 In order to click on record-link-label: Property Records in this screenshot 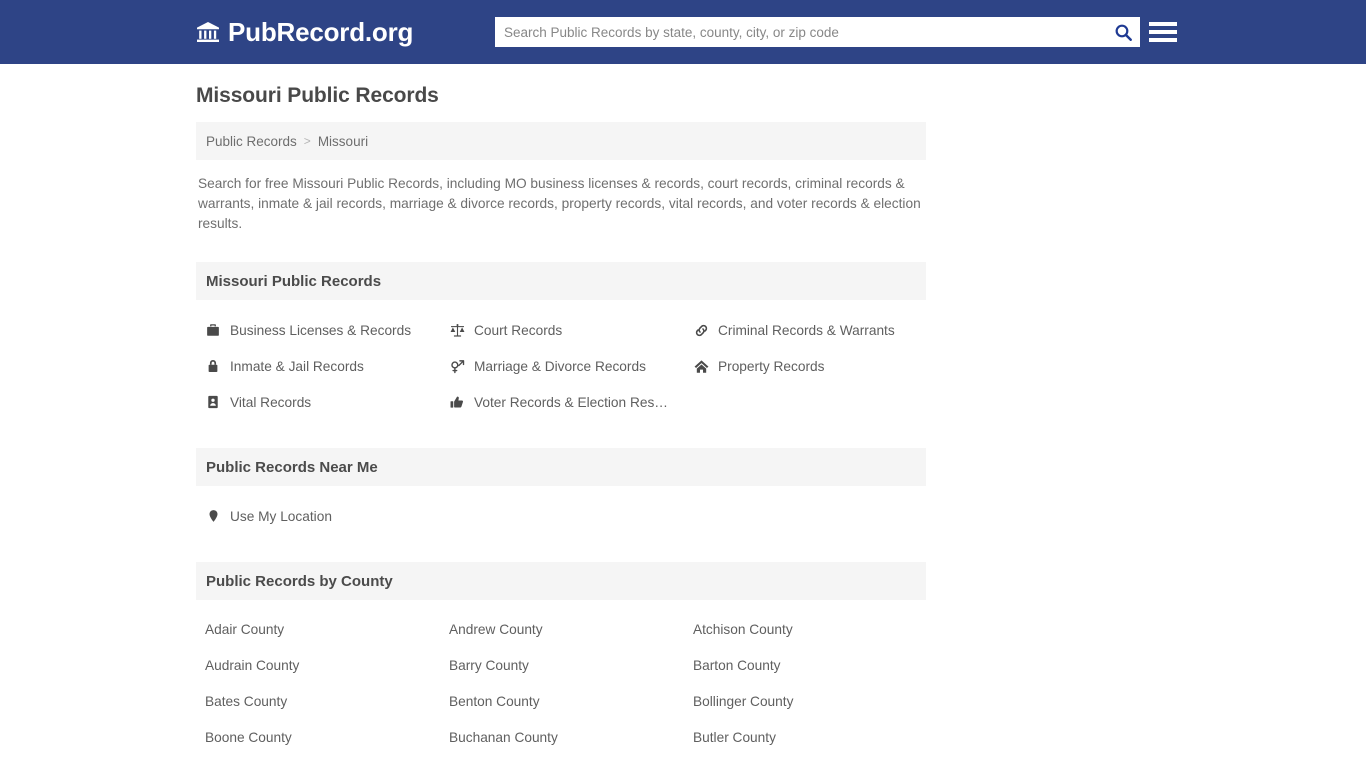, I will do `click(771, 366)`.